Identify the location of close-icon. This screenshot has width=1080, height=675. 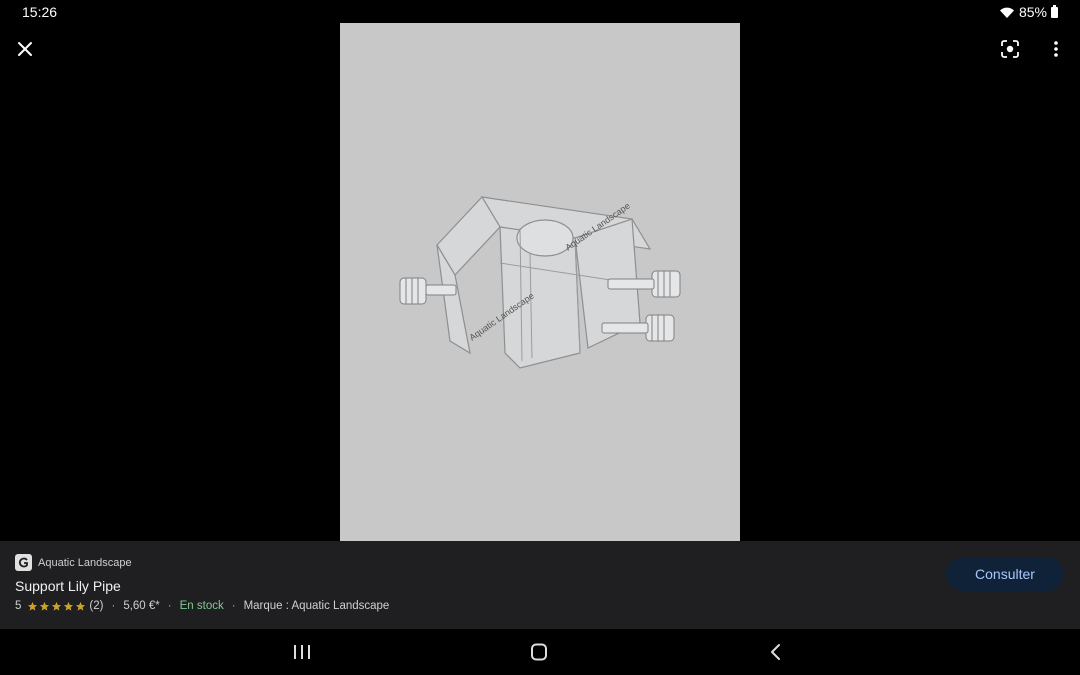
(25, 49).